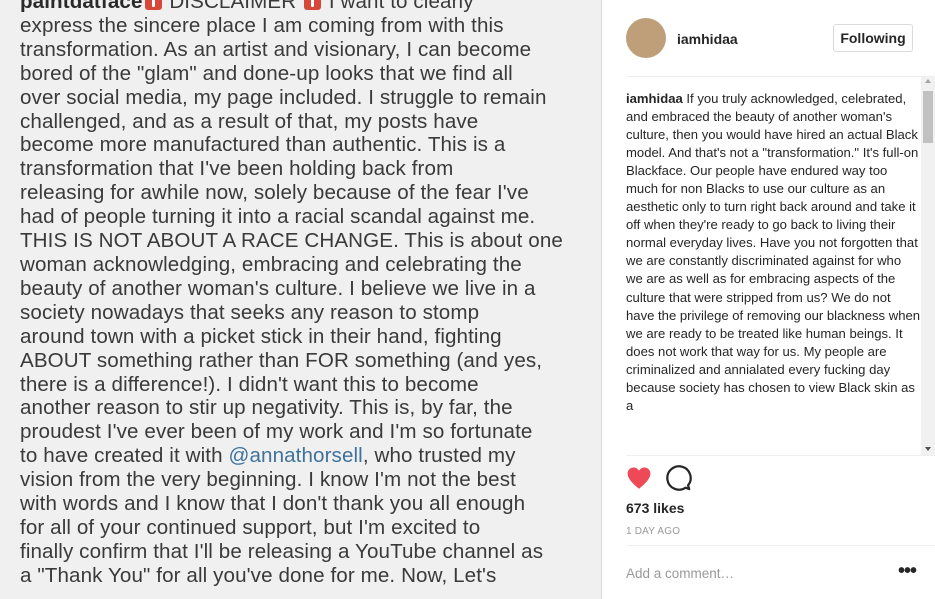  I want to click on photo-text-segment: , who trusted my, so click(439, 456).